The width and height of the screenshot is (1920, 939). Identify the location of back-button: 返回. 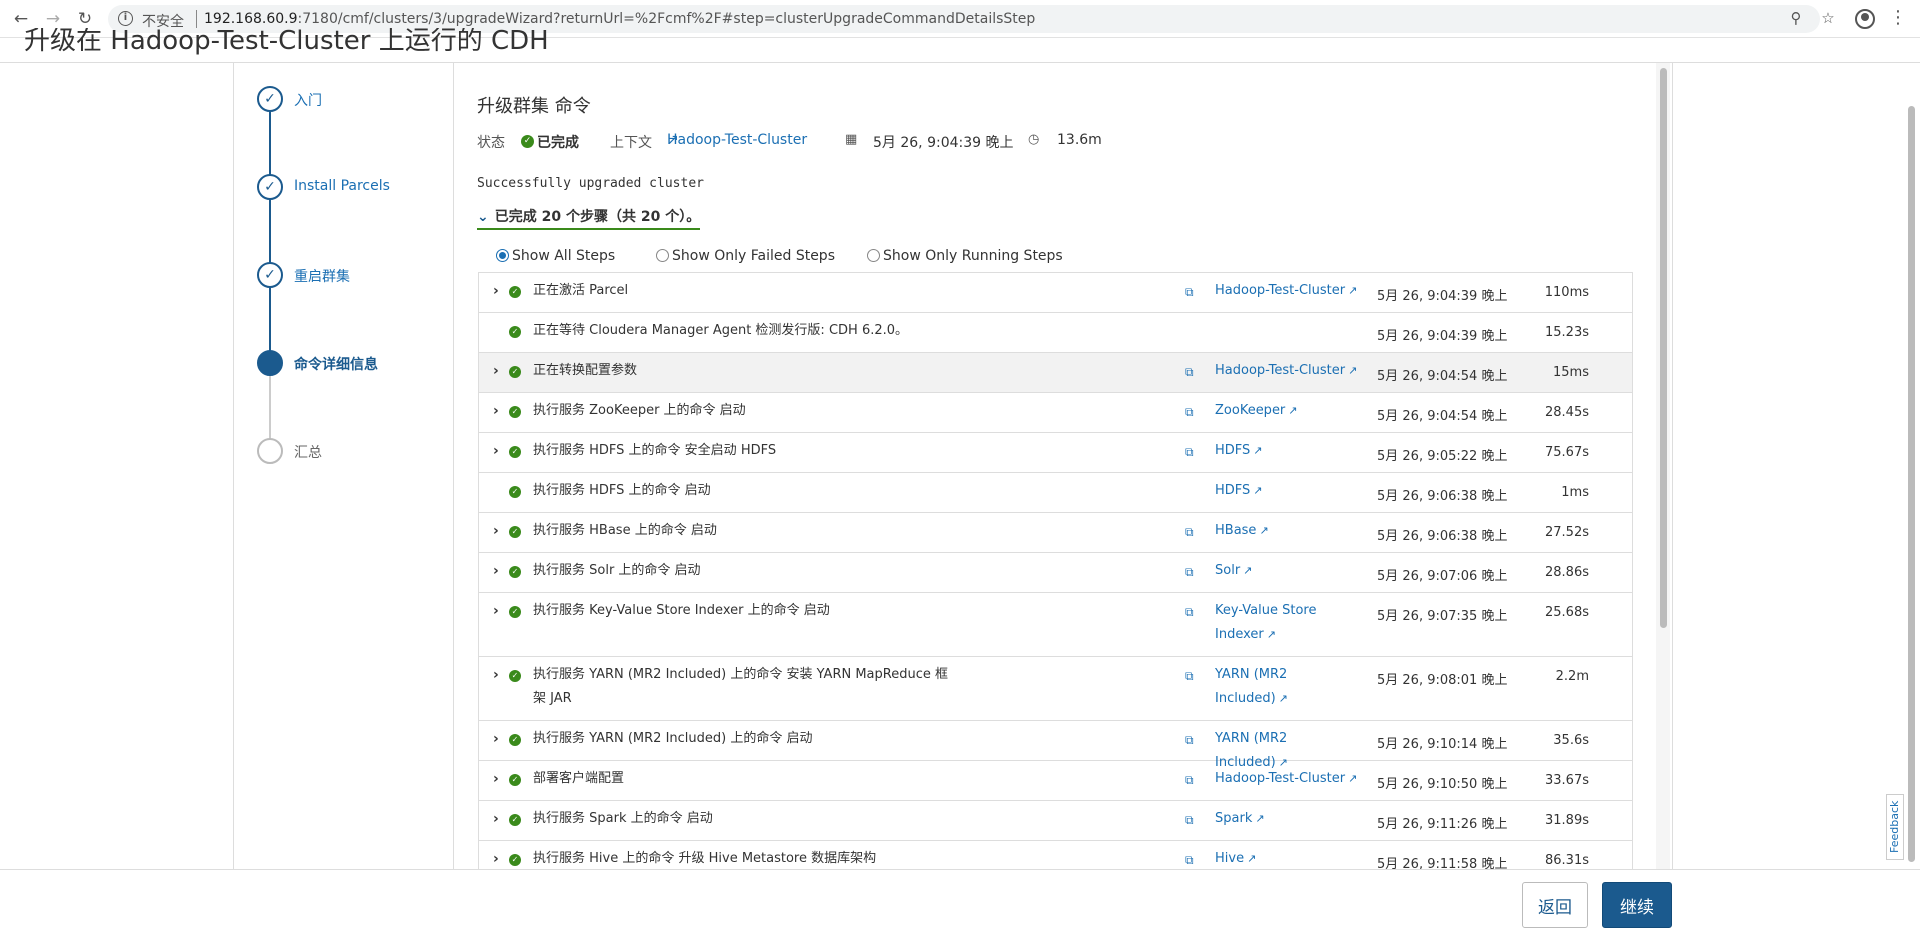
(1555, 905).